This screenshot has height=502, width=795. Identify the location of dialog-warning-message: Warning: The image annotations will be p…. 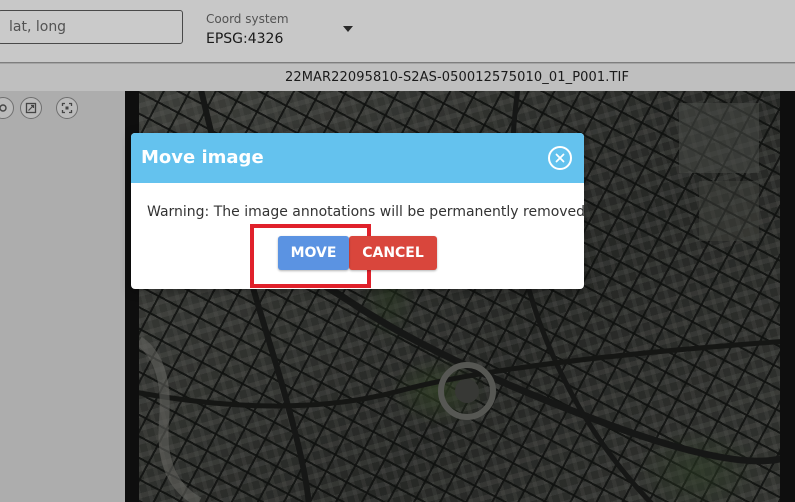
(365, 212).